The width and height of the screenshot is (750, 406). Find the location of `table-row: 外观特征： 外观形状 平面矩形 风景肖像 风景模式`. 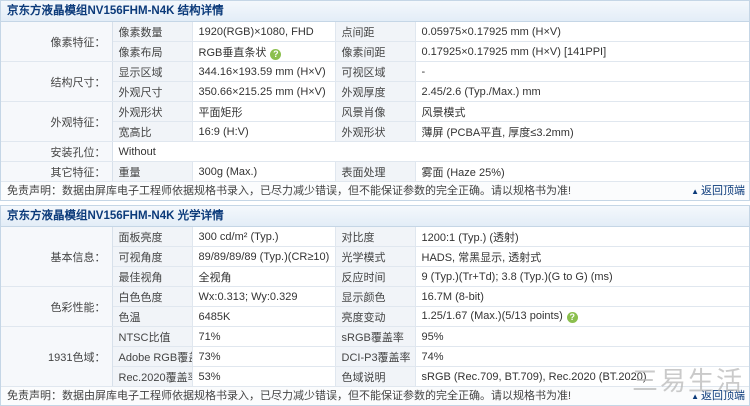

table-row: 外观特征： 外观形状 平面矩形 风景肖像 风景模式 is located at coordinates (375, 121).